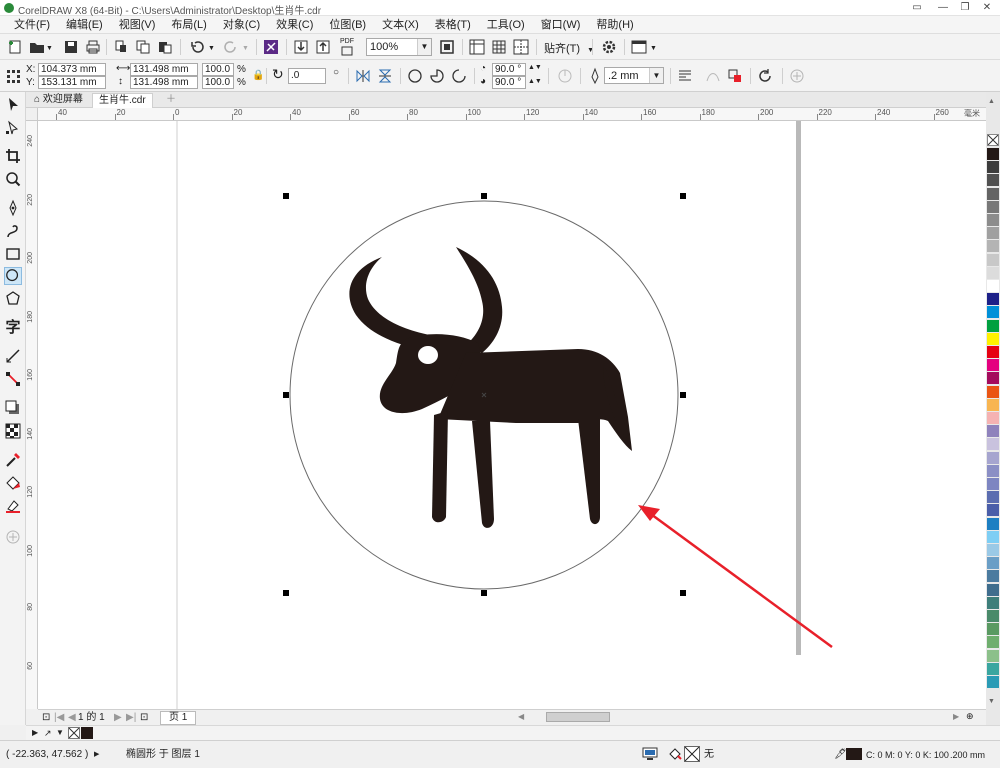 The height and width of the screenshot is (768, 1000). I want to click on search-content-icon, so click(271, 47).